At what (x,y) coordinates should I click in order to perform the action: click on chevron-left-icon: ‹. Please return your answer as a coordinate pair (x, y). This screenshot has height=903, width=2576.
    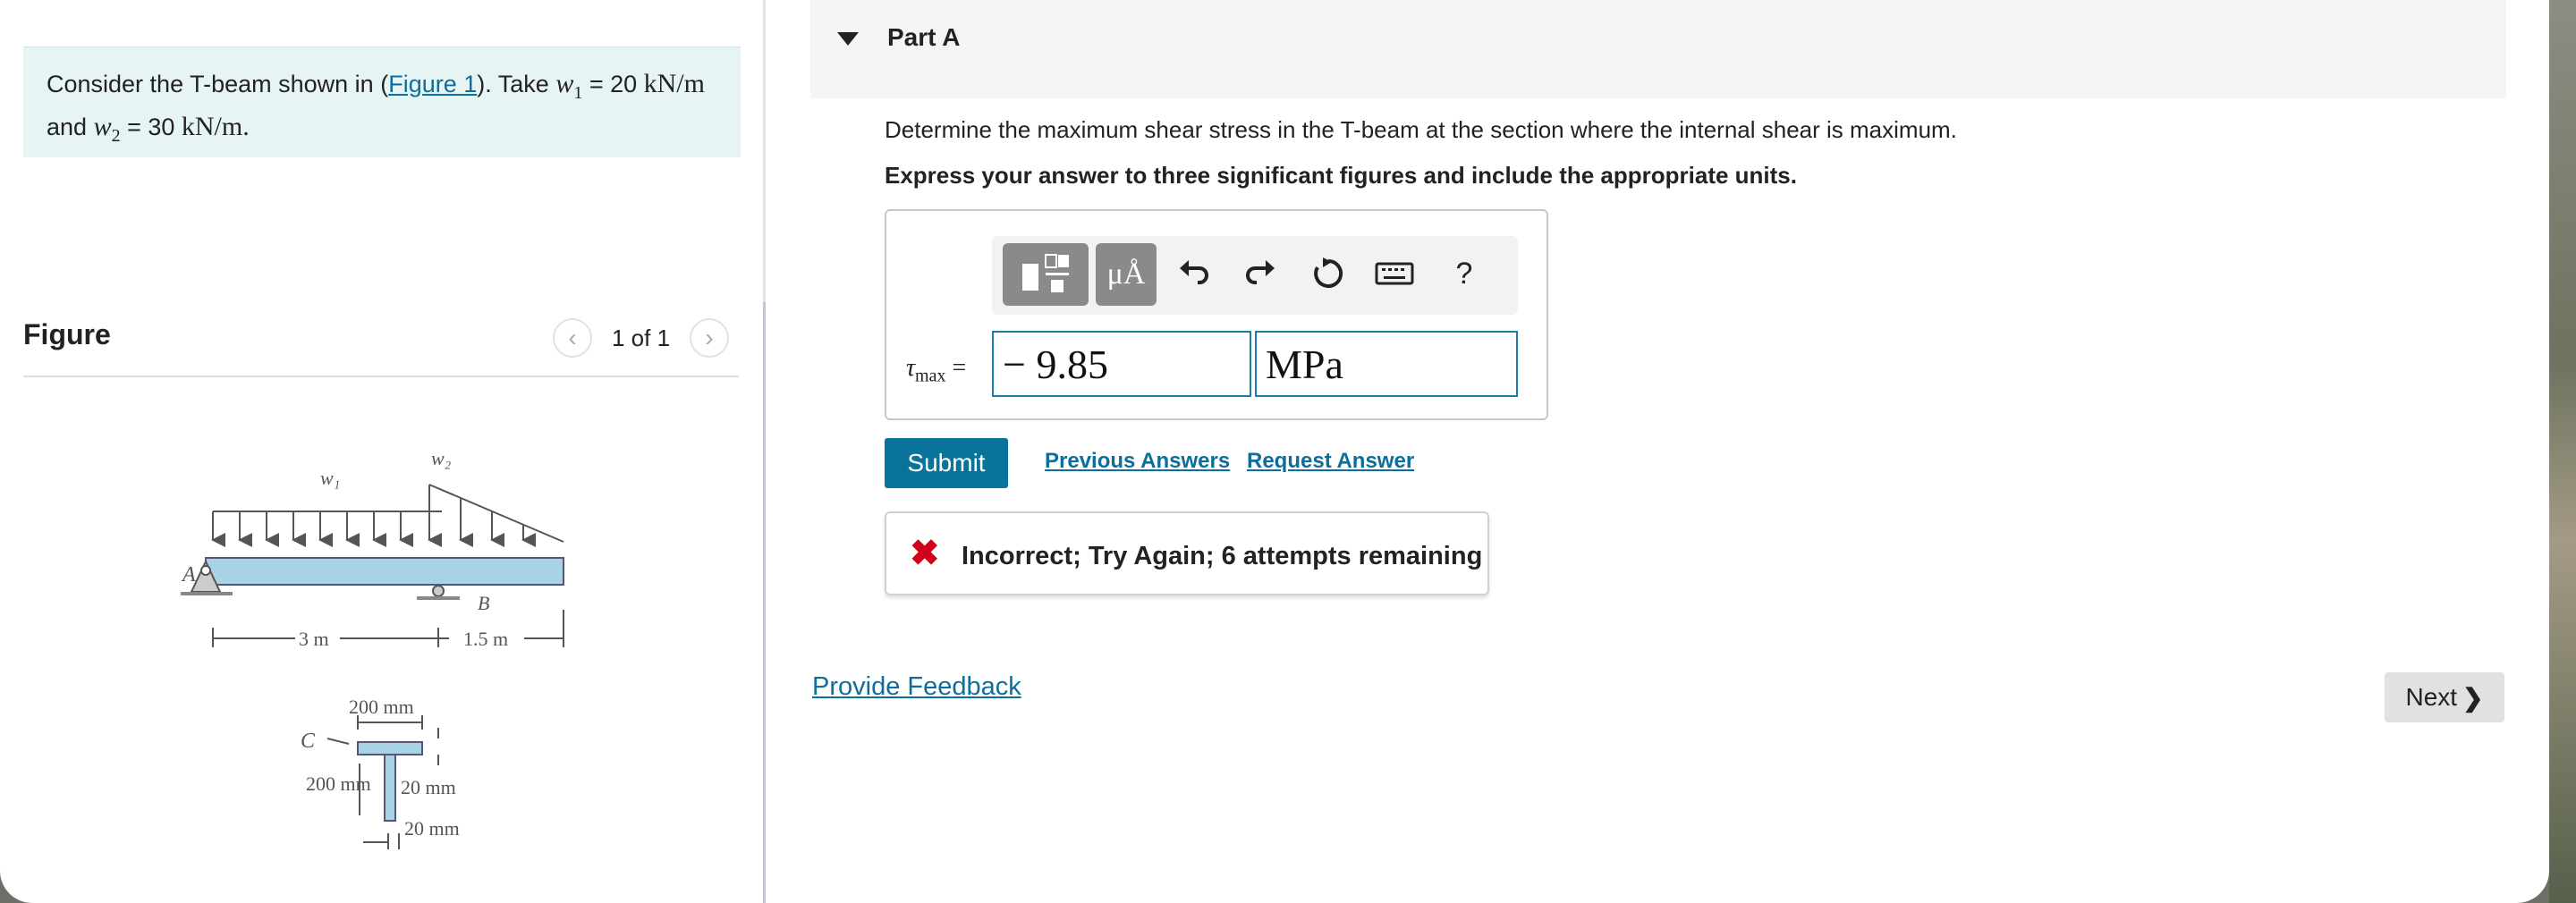
    Looking at the image, I should click on (572, 337).